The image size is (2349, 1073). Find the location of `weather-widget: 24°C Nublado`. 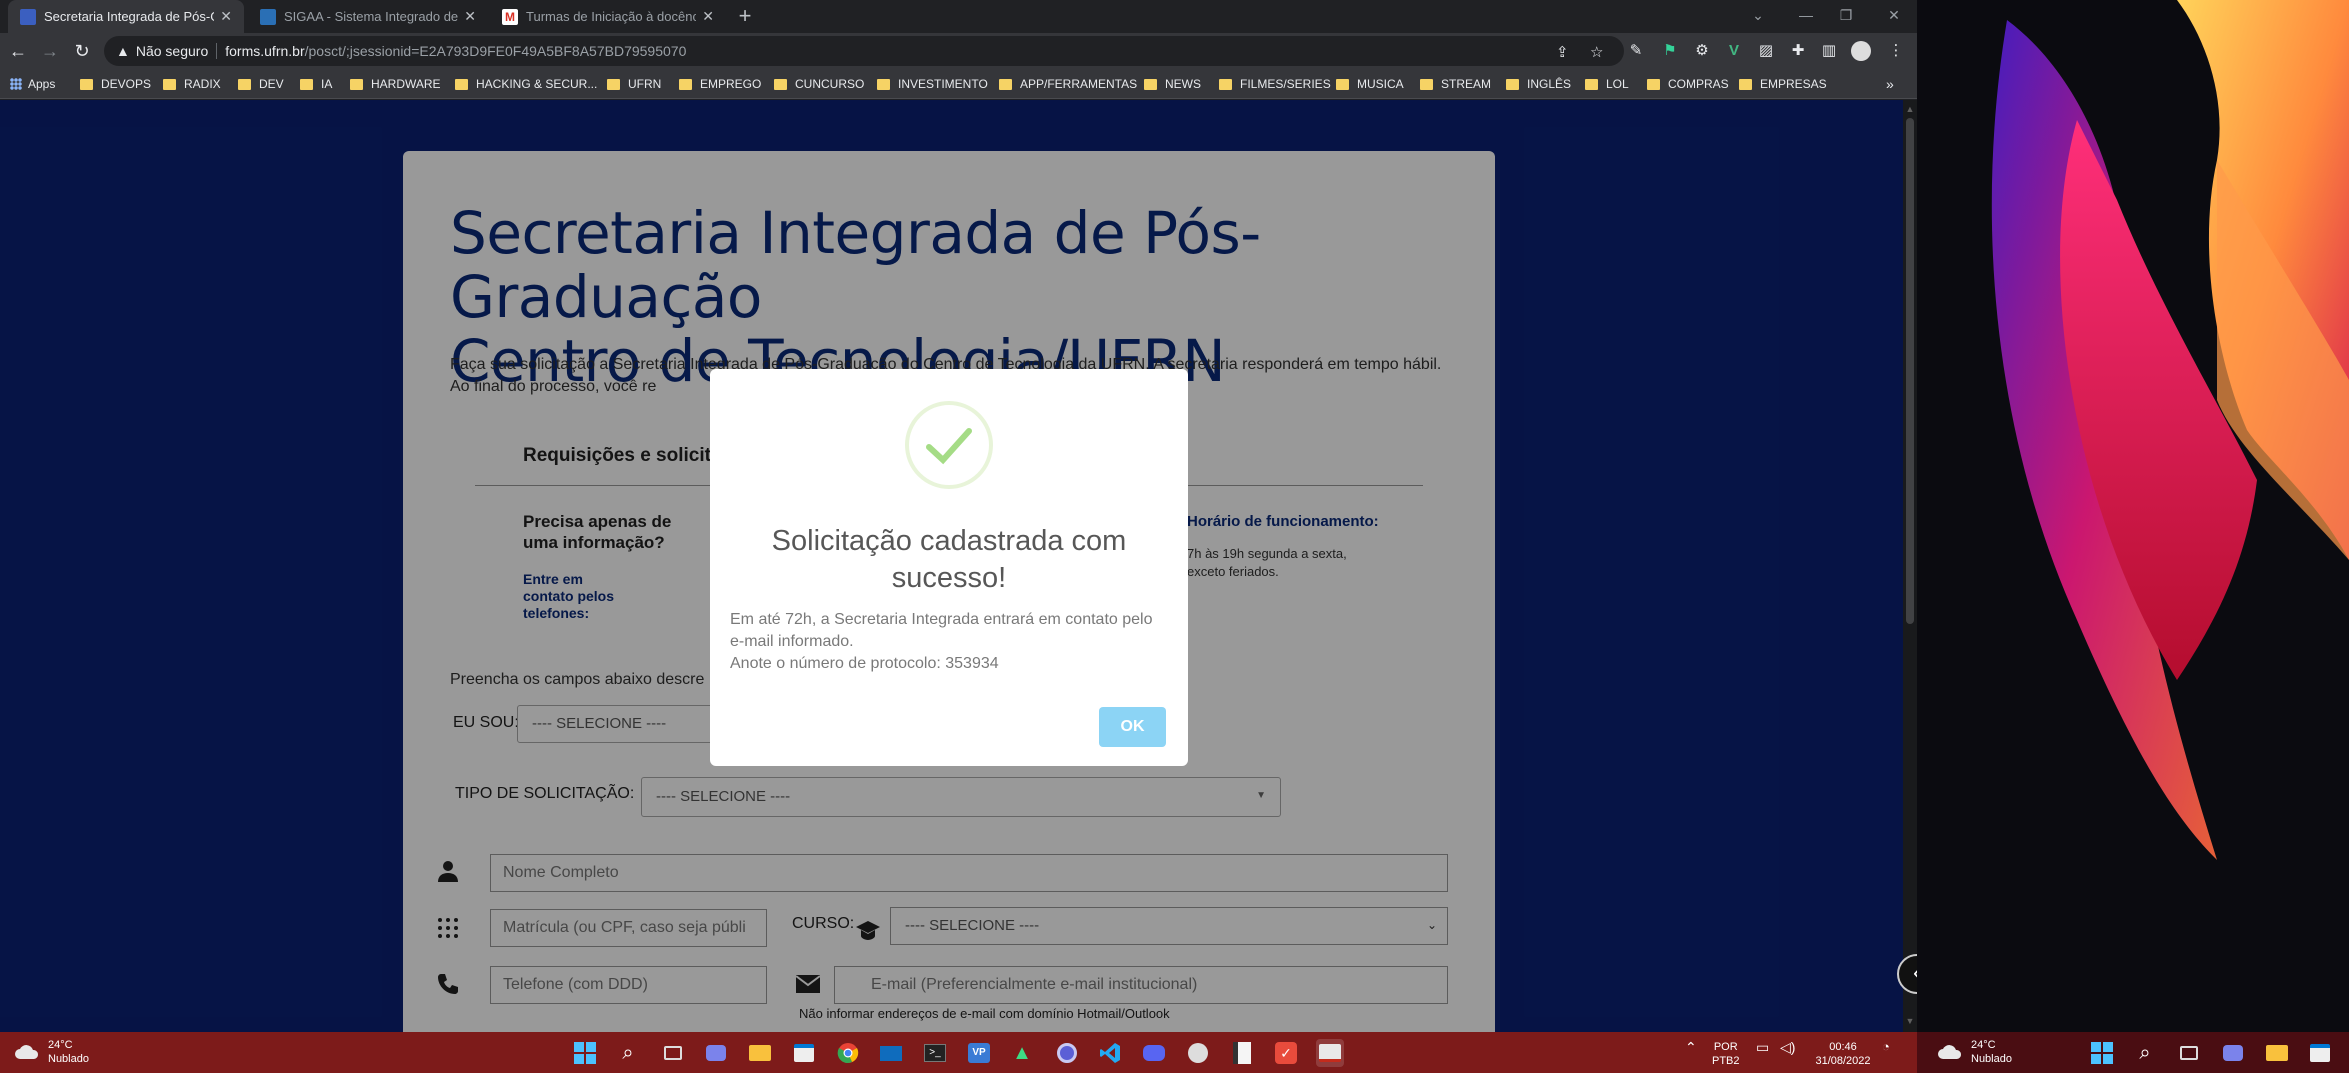

weather-widget: 24°C Nublado is located at coordinates (51, 1052).